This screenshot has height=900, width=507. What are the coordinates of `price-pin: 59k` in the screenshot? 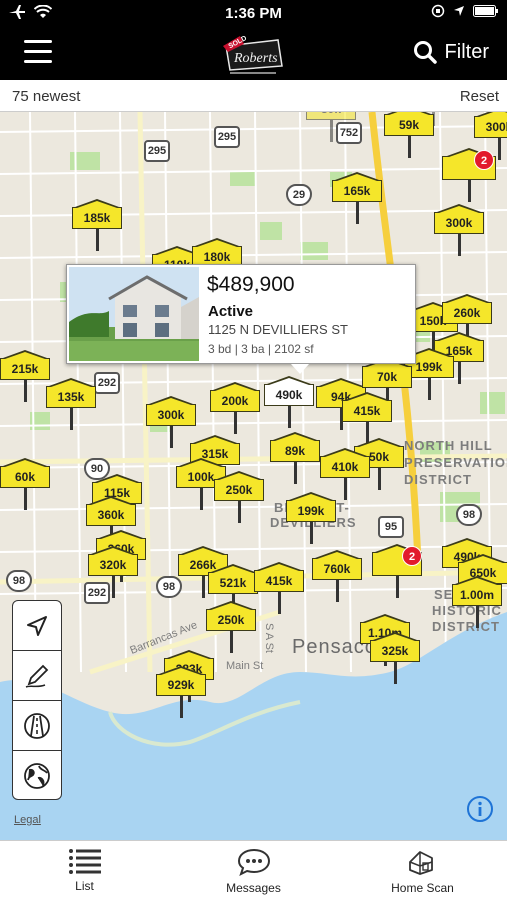 It's located at (409, 135).